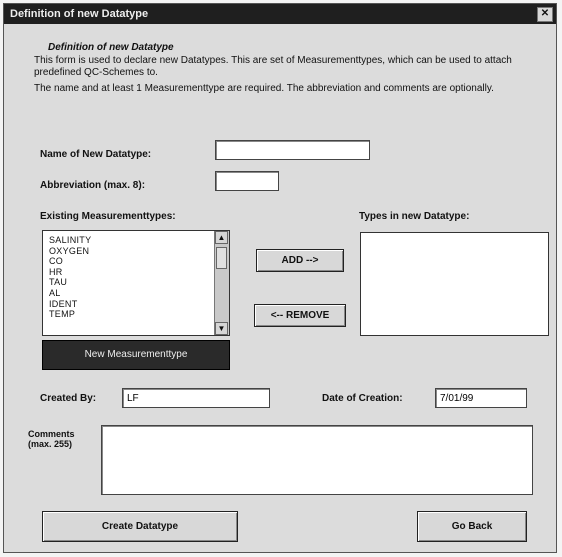 This screenshot has width=562, height=557. I want to click on target-types-label: Types in new Datatype:, so click(414, 216).